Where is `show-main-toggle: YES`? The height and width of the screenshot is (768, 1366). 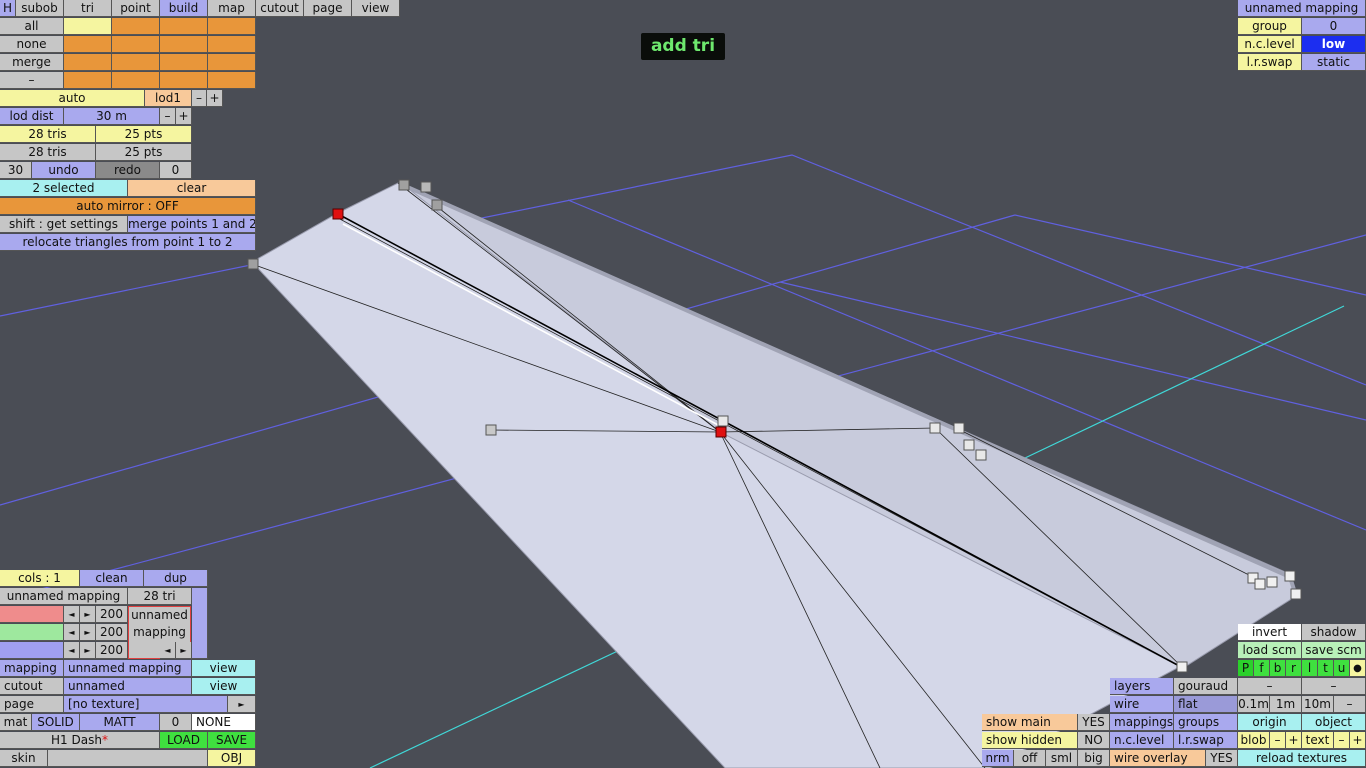 show-main-toggle: YES is located at coordinates (1094, 722).